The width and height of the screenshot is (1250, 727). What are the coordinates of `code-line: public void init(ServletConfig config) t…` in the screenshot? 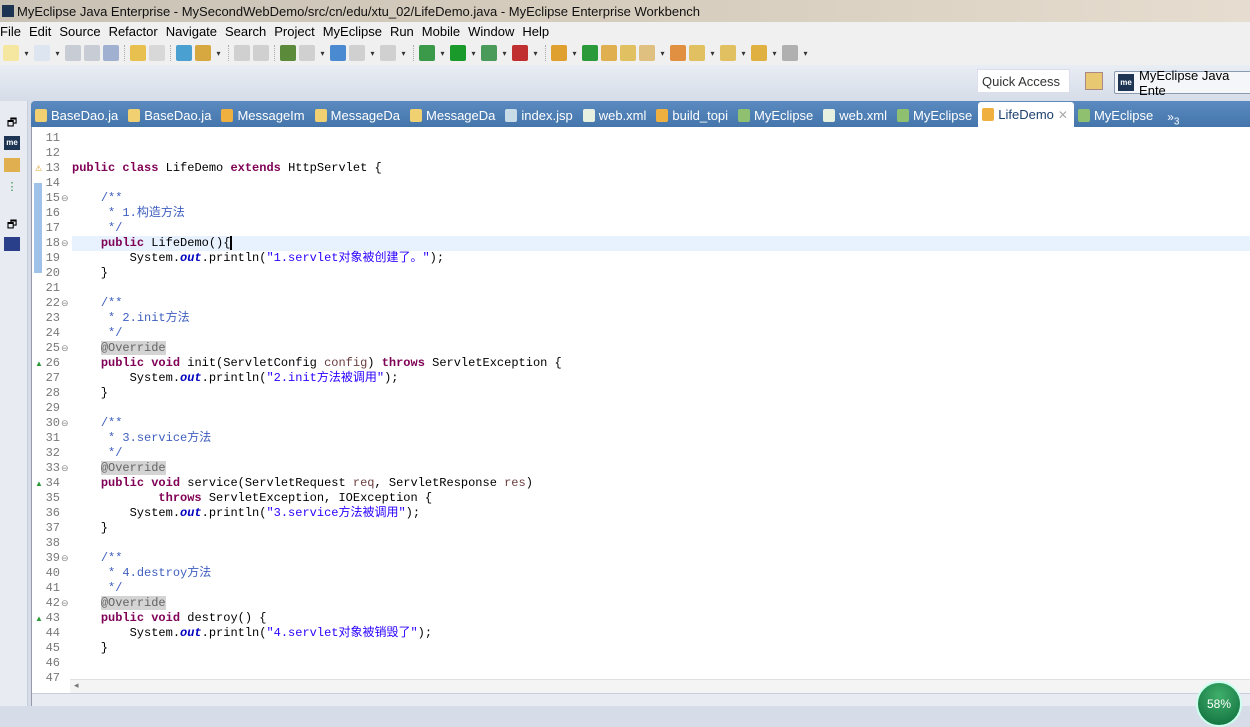 It's located at (661, 363).